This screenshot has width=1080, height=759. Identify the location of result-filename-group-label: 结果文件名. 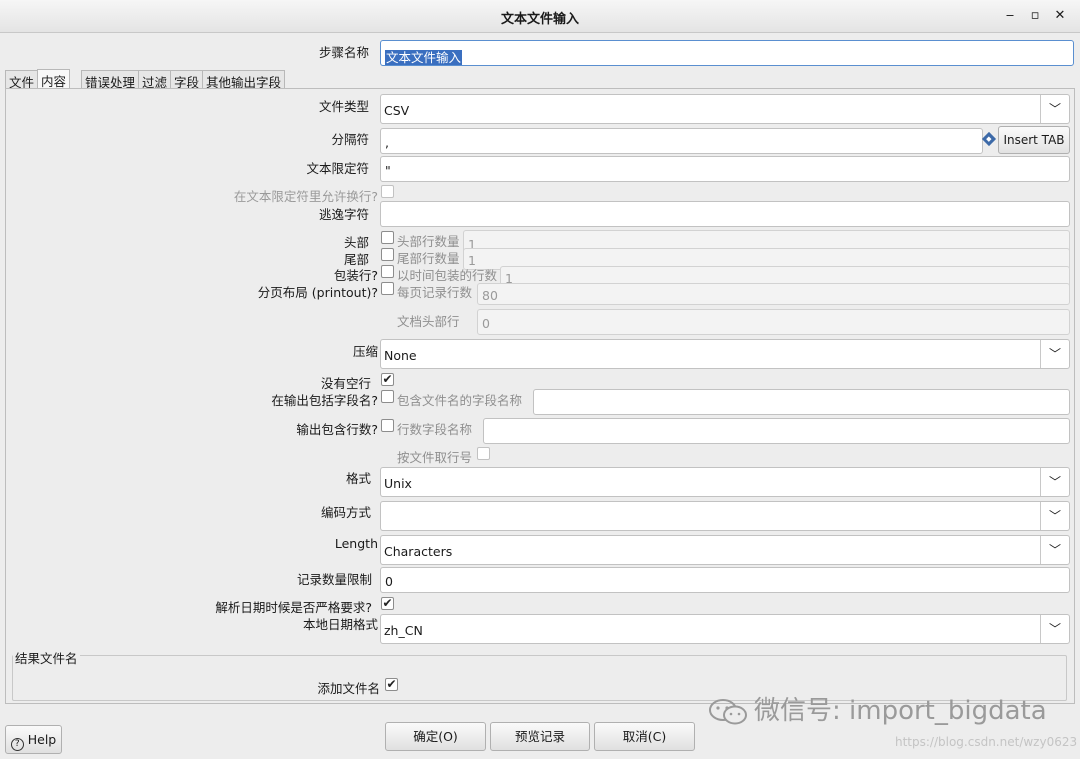
(46, 657).